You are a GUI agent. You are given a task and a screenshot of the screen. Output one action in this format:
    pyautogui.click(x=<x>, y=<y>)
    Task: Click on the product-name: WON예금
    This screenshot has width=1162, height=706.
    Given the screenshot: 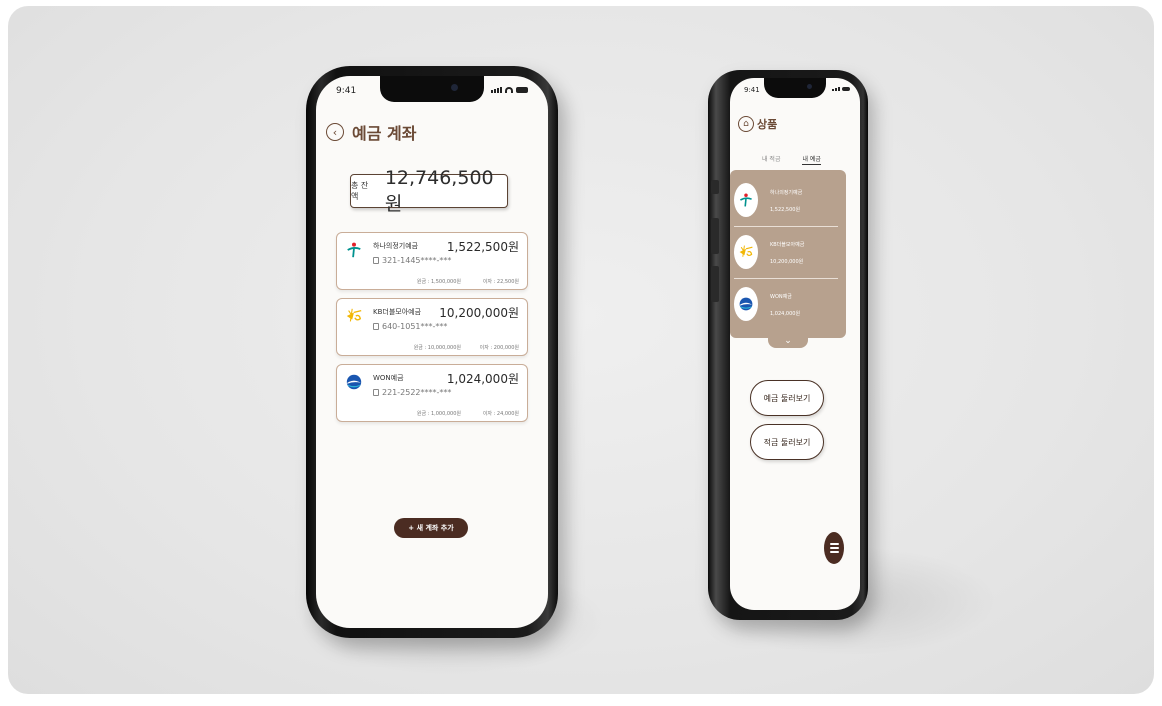 What is the action you would take?
    pyautogui.click(x=781, y=297)
    